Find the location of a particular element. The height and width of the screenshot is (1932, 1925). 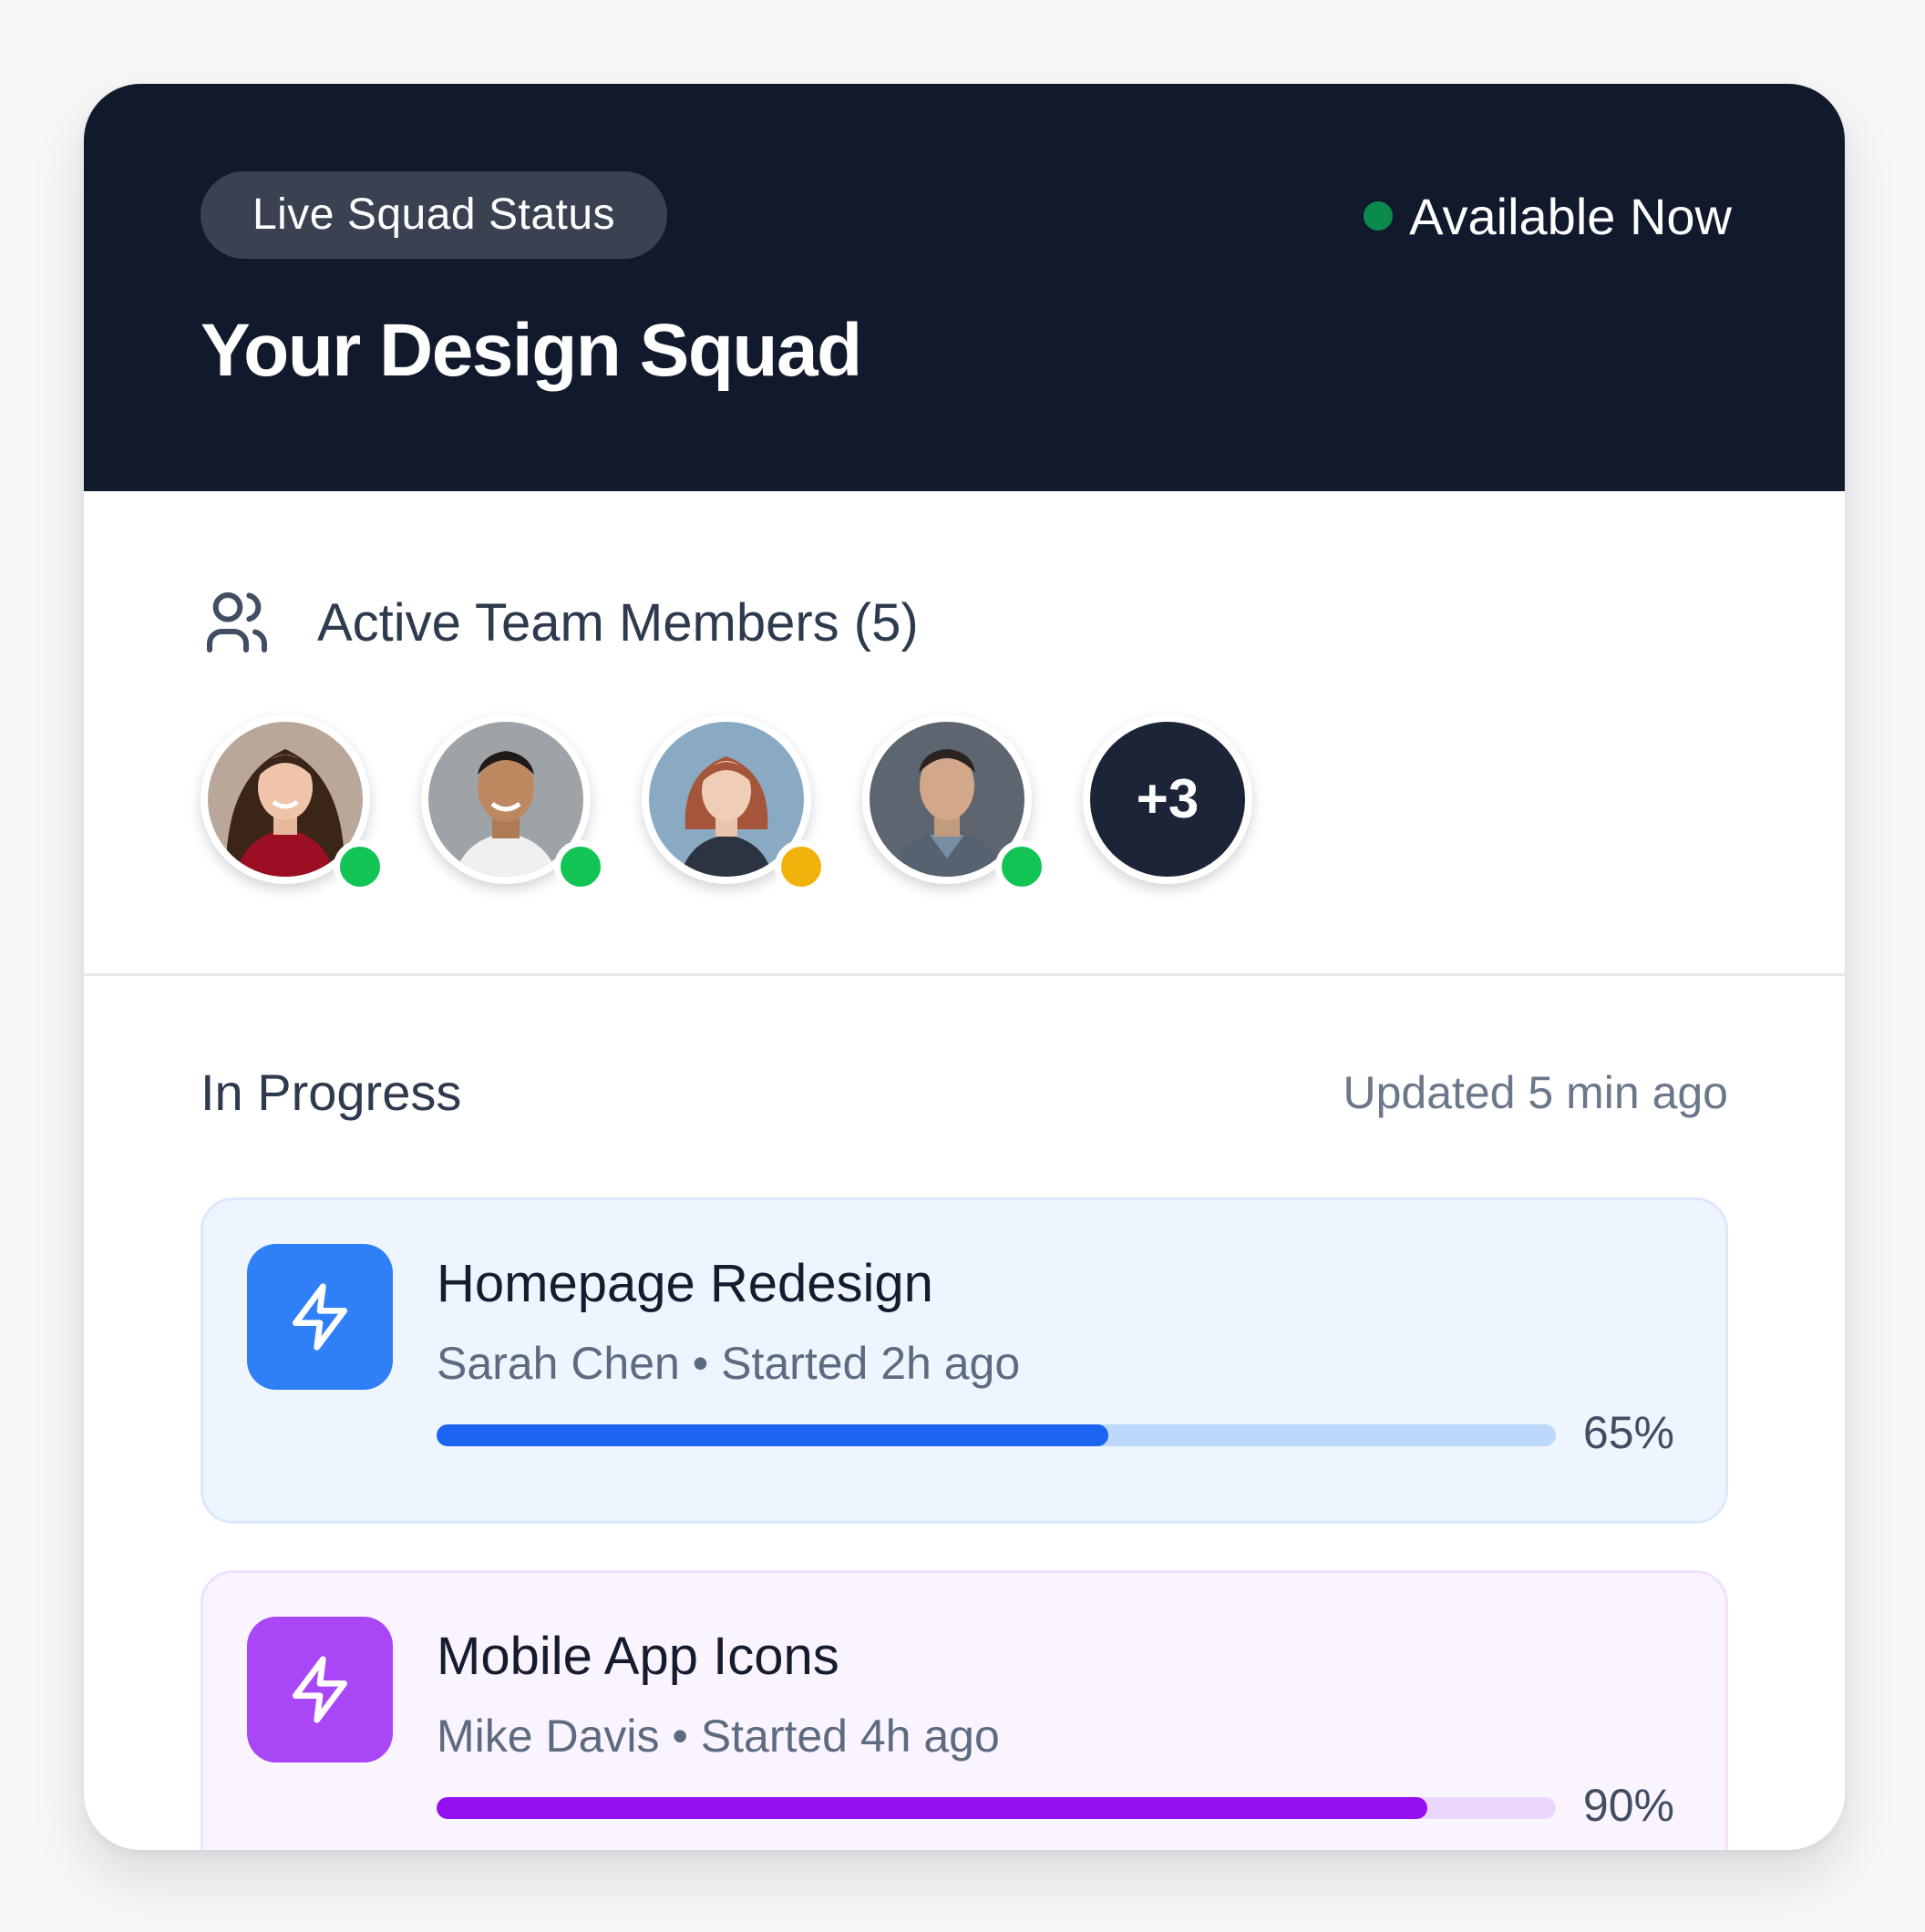

availability-indicator: Available Now is located at coordinates (1548, 216).